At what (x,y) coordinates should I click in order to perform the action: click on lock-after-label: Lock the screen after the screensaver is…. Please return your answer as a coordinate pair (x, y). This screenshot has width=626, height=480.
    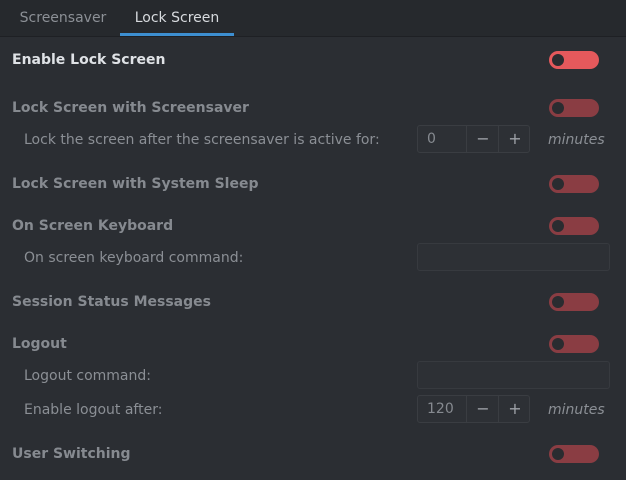
    Looking at the image, I should click on (202, 140).